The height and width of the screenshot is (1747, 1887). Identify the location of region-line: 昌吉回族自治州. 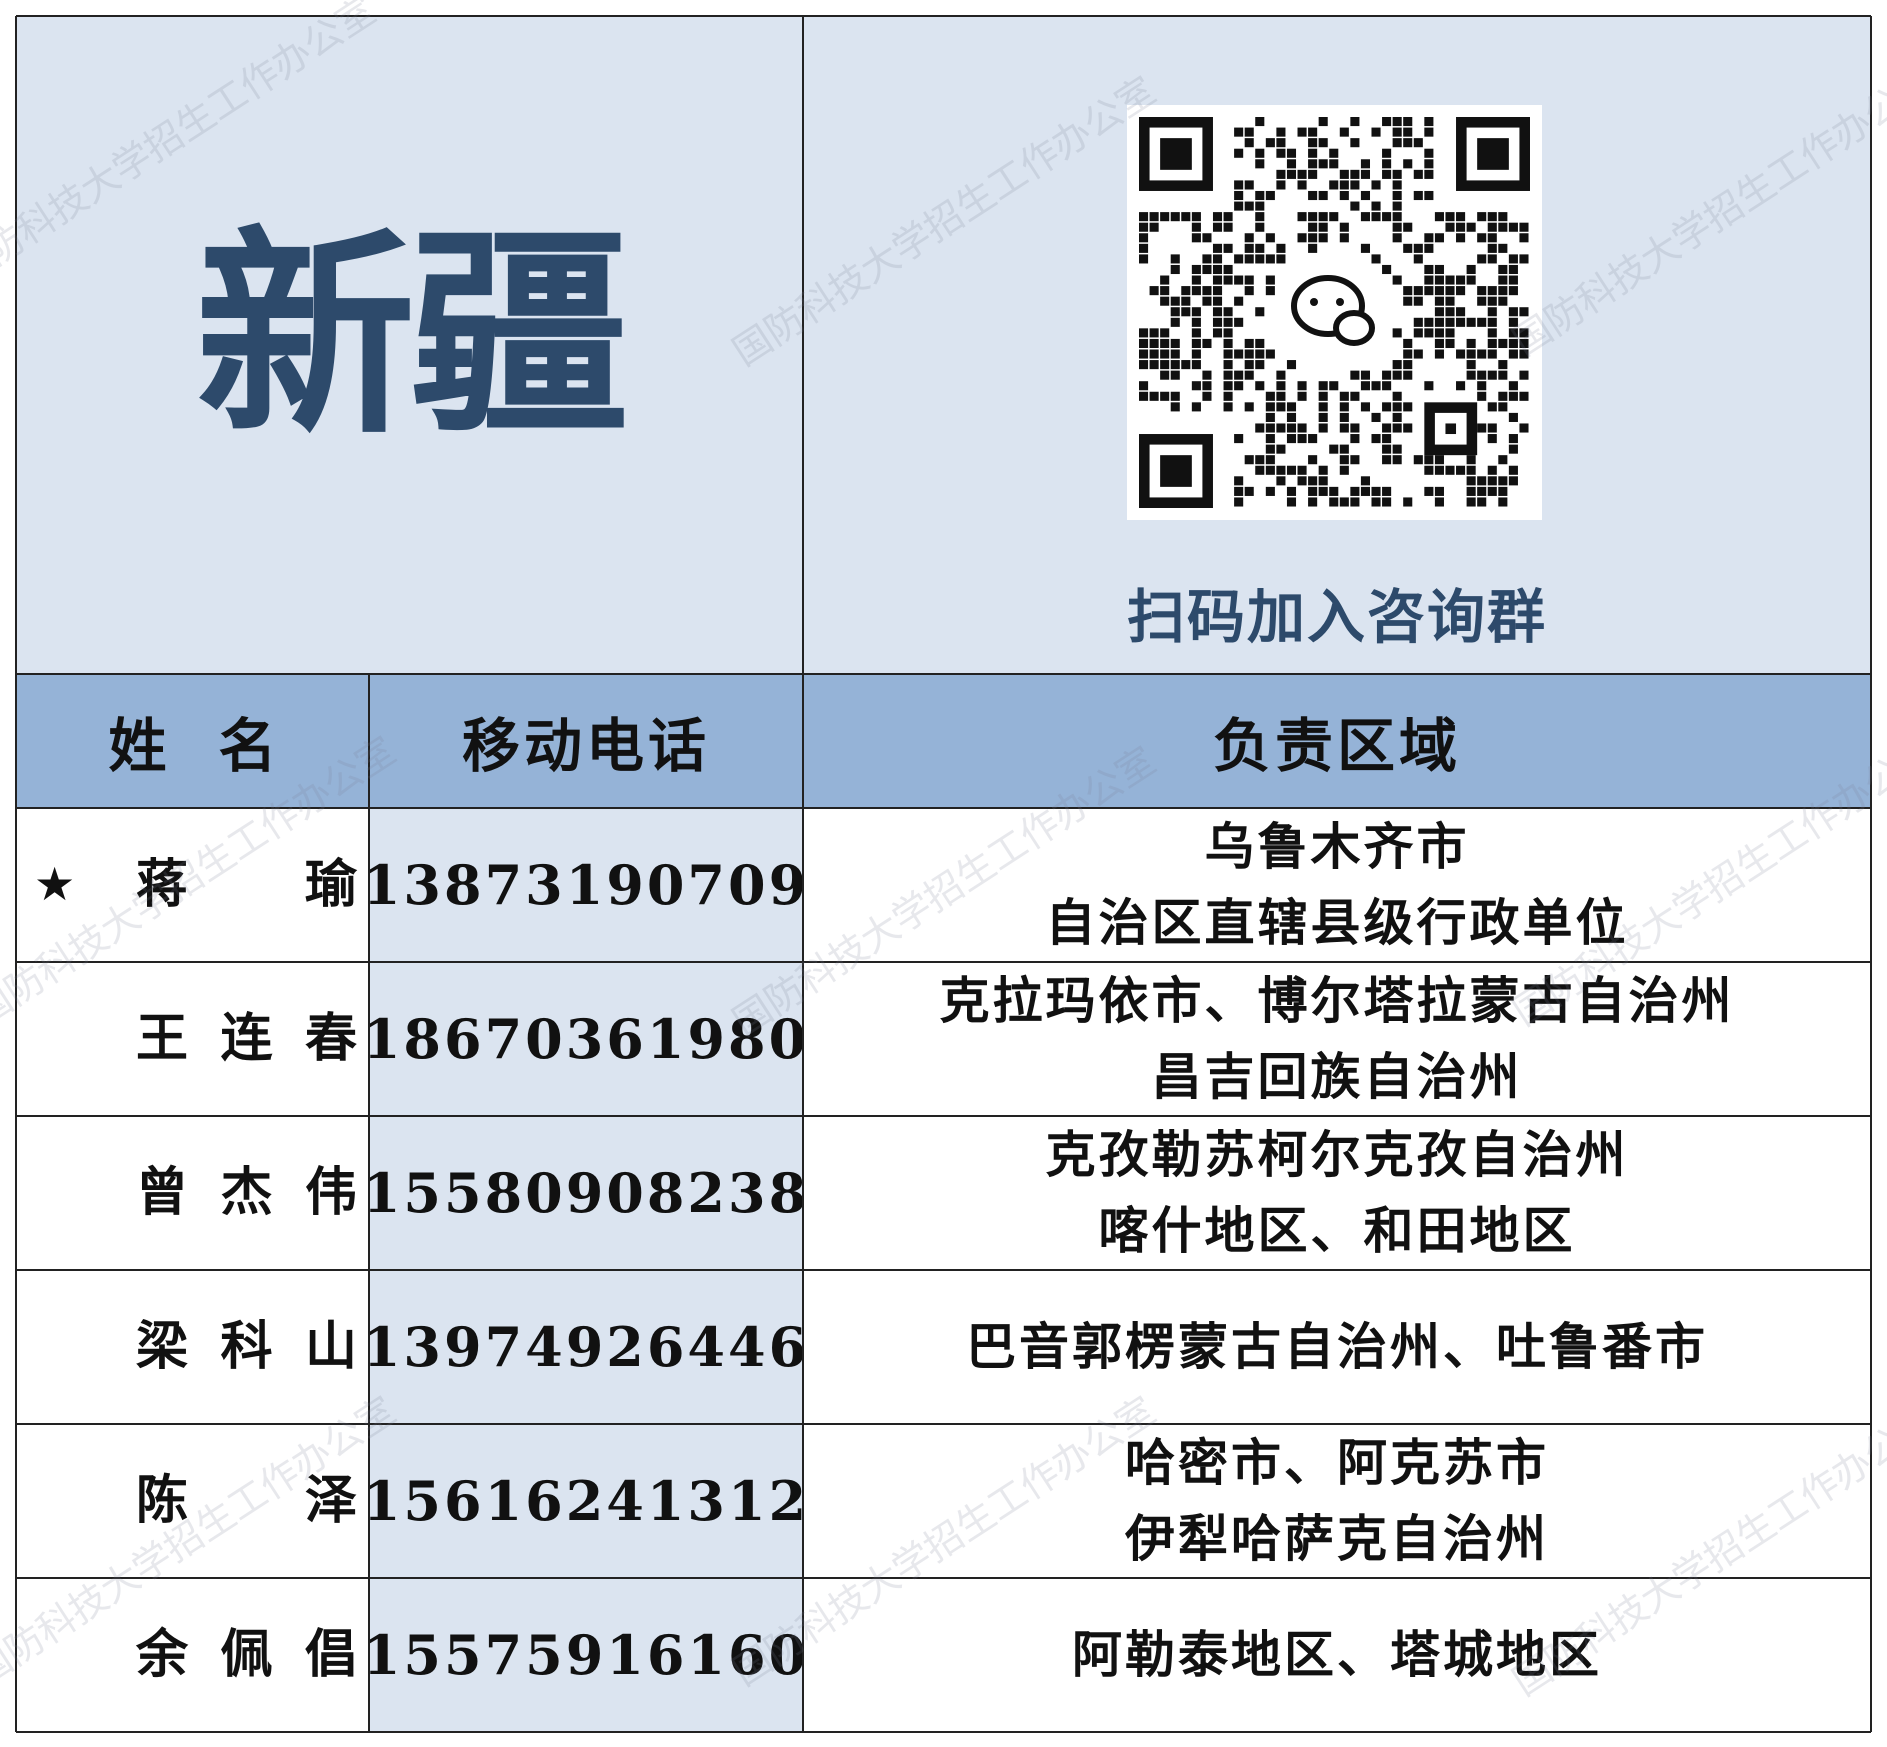
(1337, 1076).